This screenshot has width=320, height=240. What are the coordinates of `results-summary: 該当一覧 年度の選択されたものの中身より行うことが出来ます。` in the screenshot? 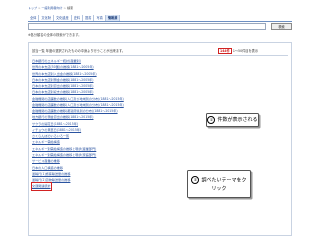 It's located at (79, 51).